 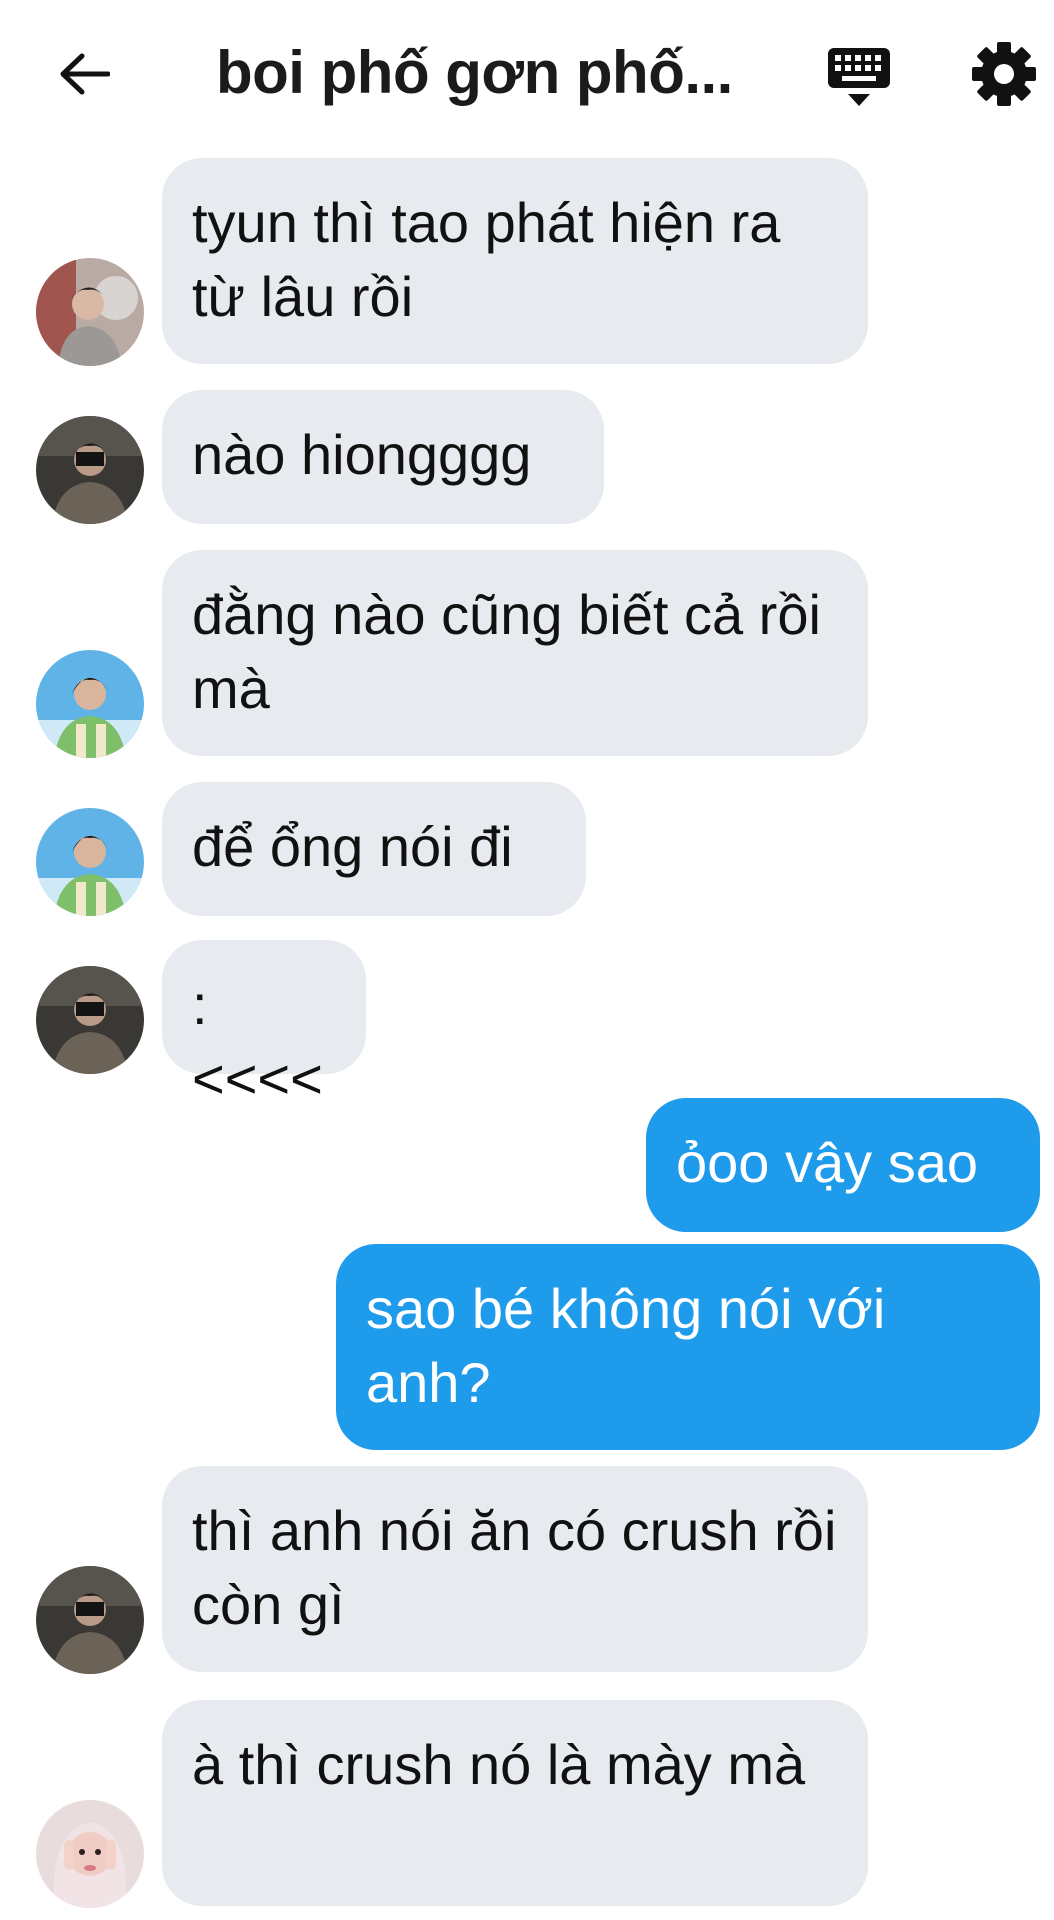 I want to click on keyboard-icon, so click(x=859, y=77).